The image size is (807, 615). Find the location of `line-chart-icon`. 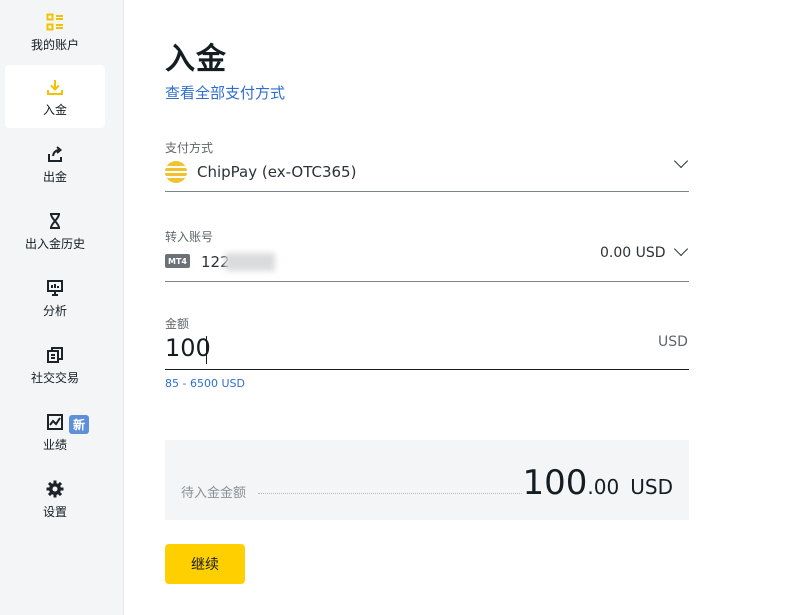

line-chart-icon is located at coordinates (55, 422).